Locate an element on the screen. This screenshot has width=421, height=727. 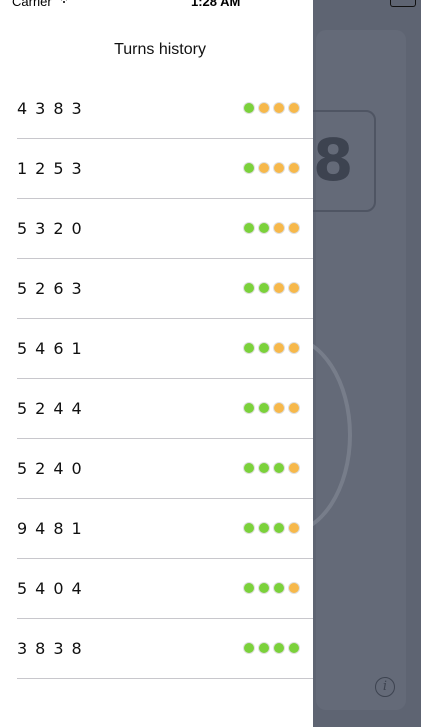
turn-row: 9481 is located at coordinates (156, 529).